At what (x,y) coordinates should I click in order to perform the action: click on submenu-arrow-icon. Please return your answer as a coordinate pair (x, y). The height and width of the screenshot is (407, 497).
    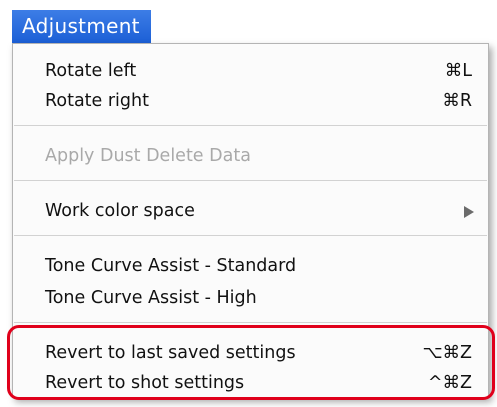
    Looking at the image, I should click on (469, 212).